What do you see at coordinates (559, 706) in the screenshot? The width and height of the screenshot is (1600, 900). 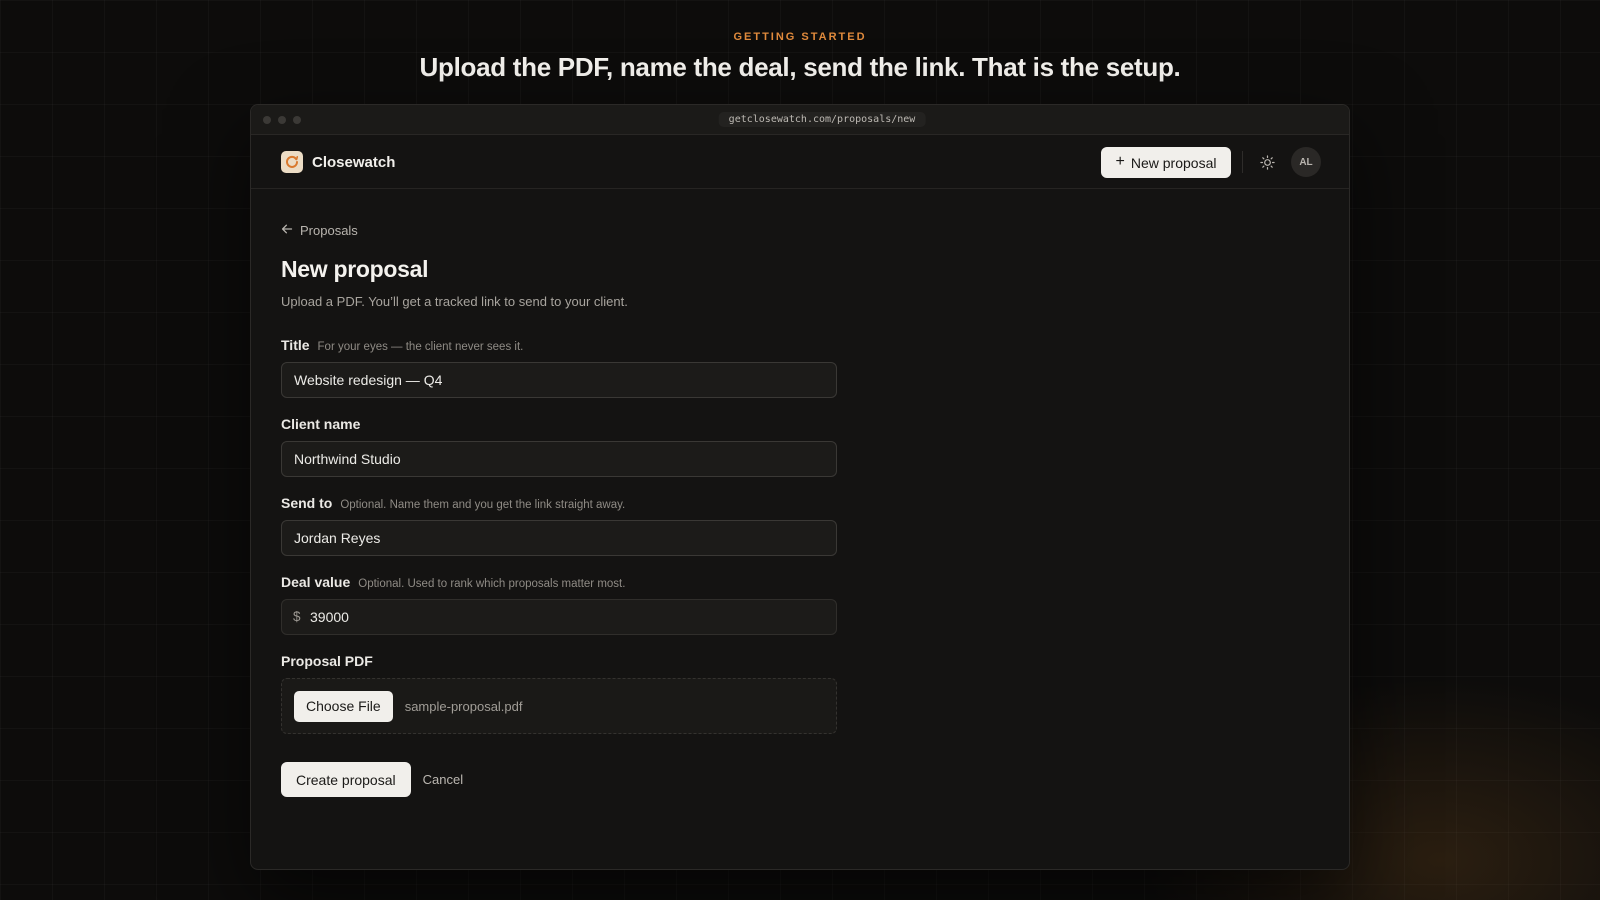 I see `file-upload-dropzone: Choose File sample-proposal.pdf` at bounding box center [559, 706].